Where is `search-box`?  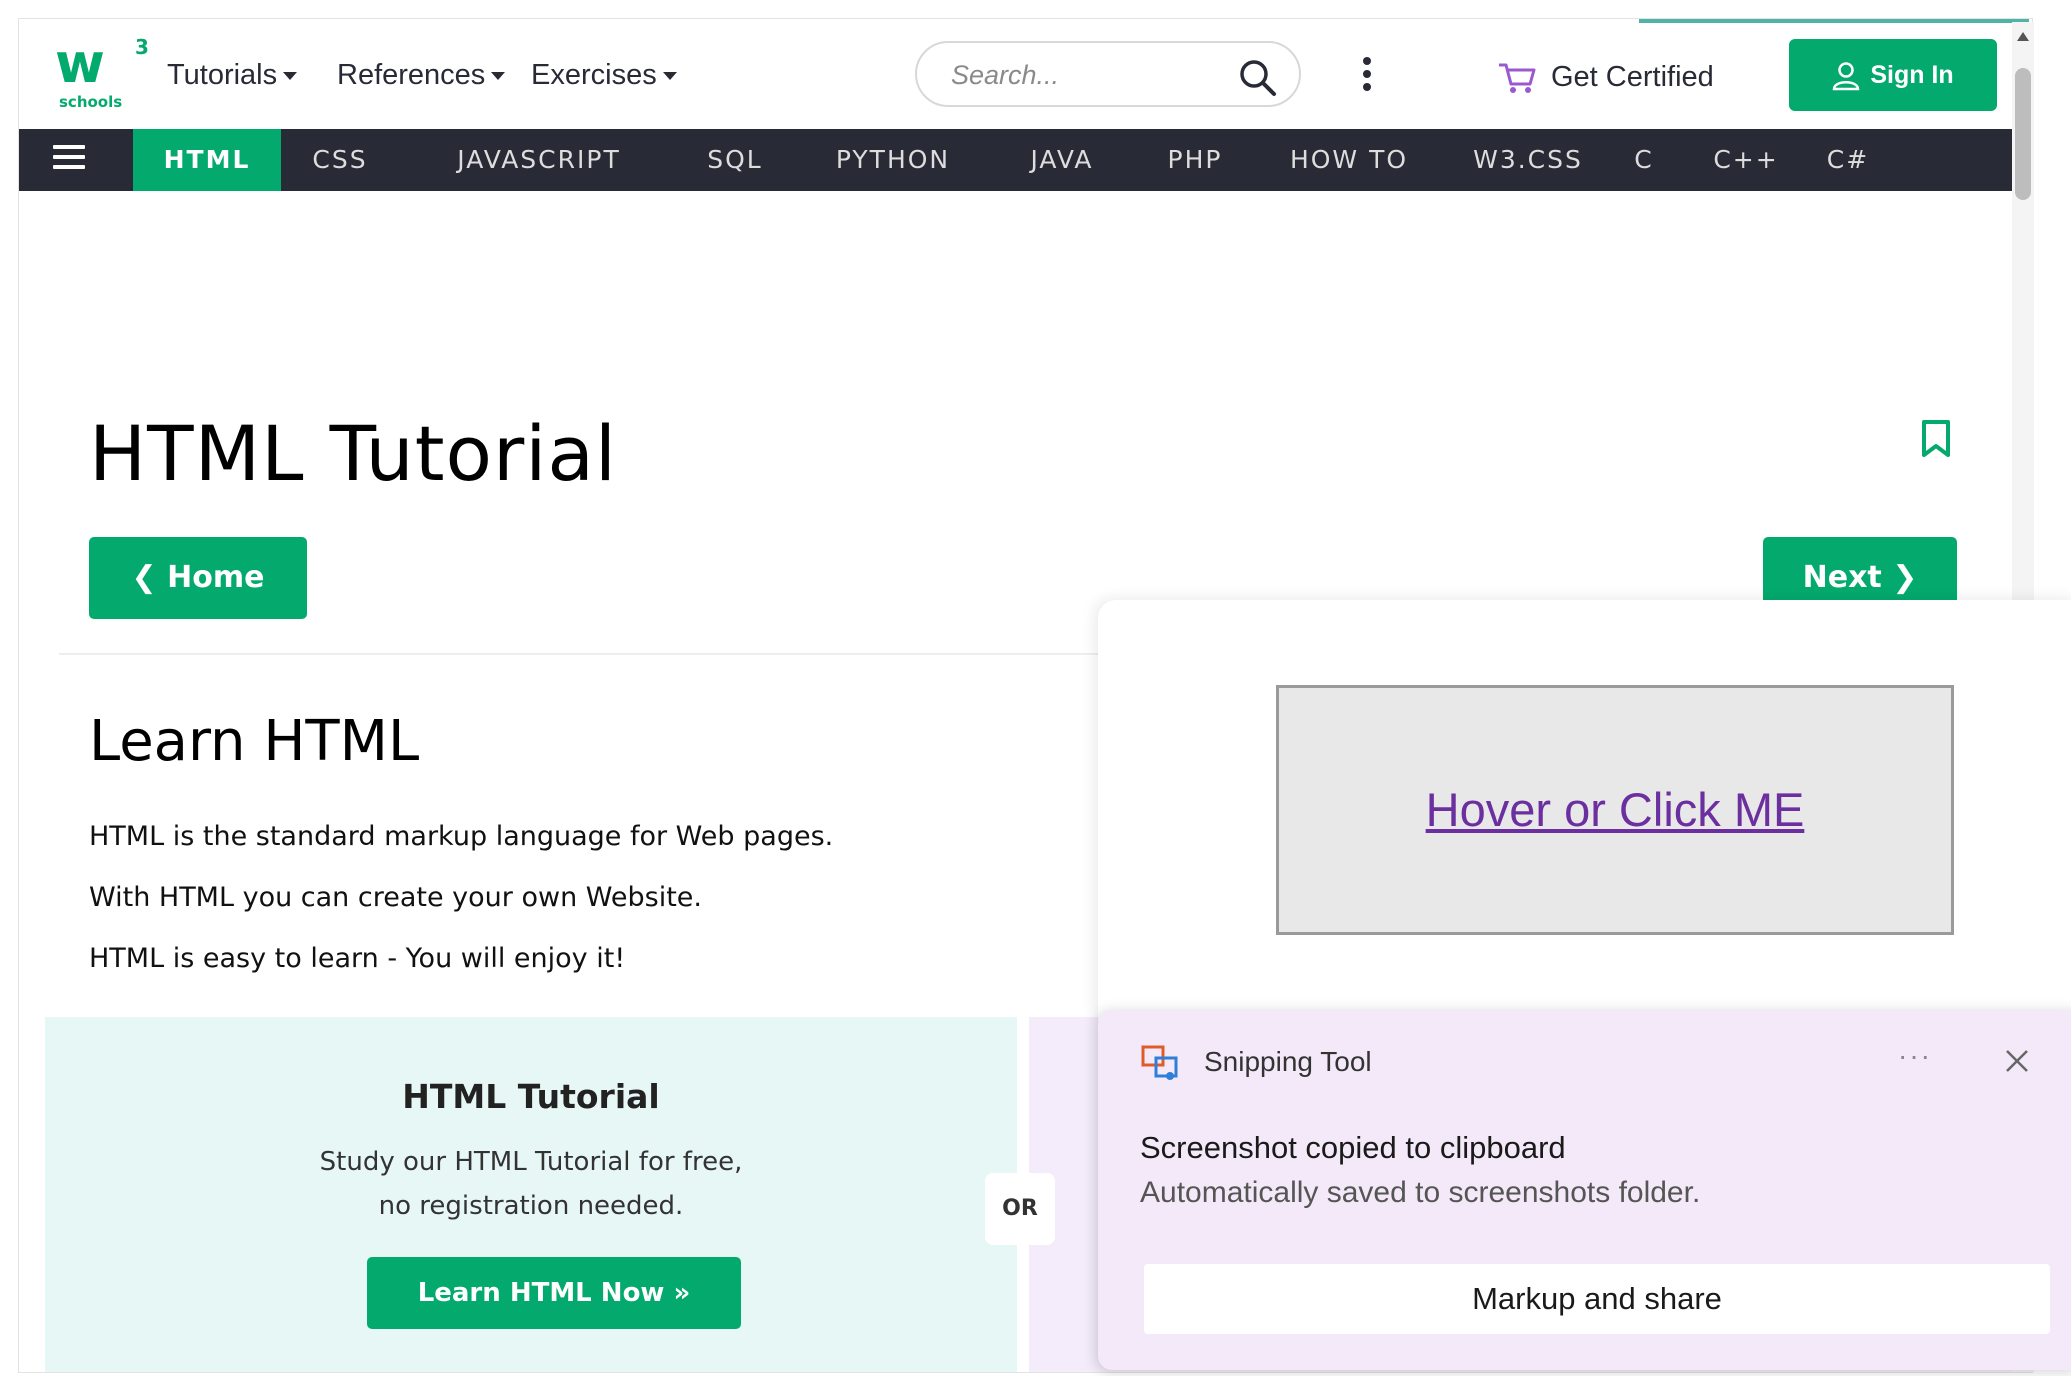
search-box is located at coordinates (1108, 74).